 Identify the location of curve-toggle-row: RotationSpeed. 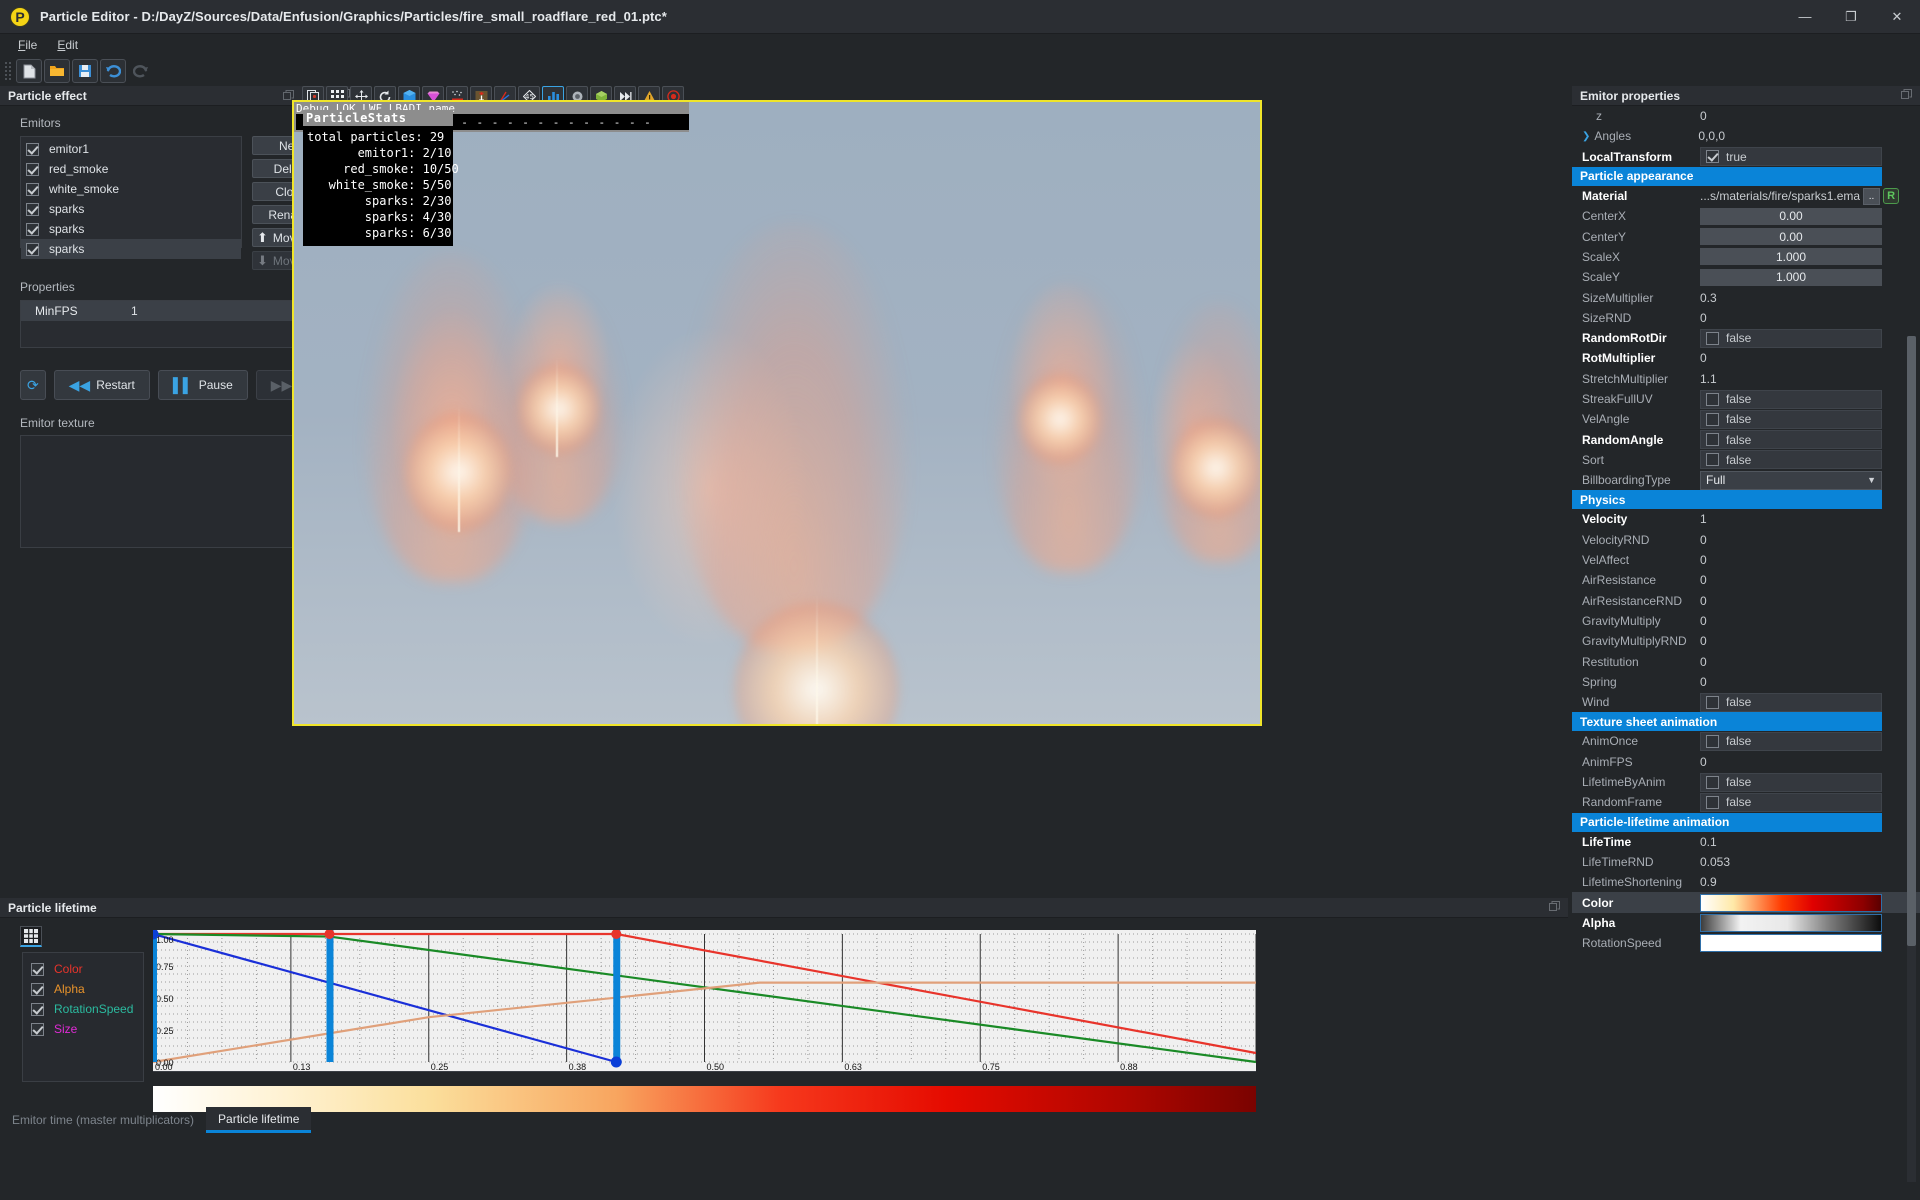
(87, 1009).